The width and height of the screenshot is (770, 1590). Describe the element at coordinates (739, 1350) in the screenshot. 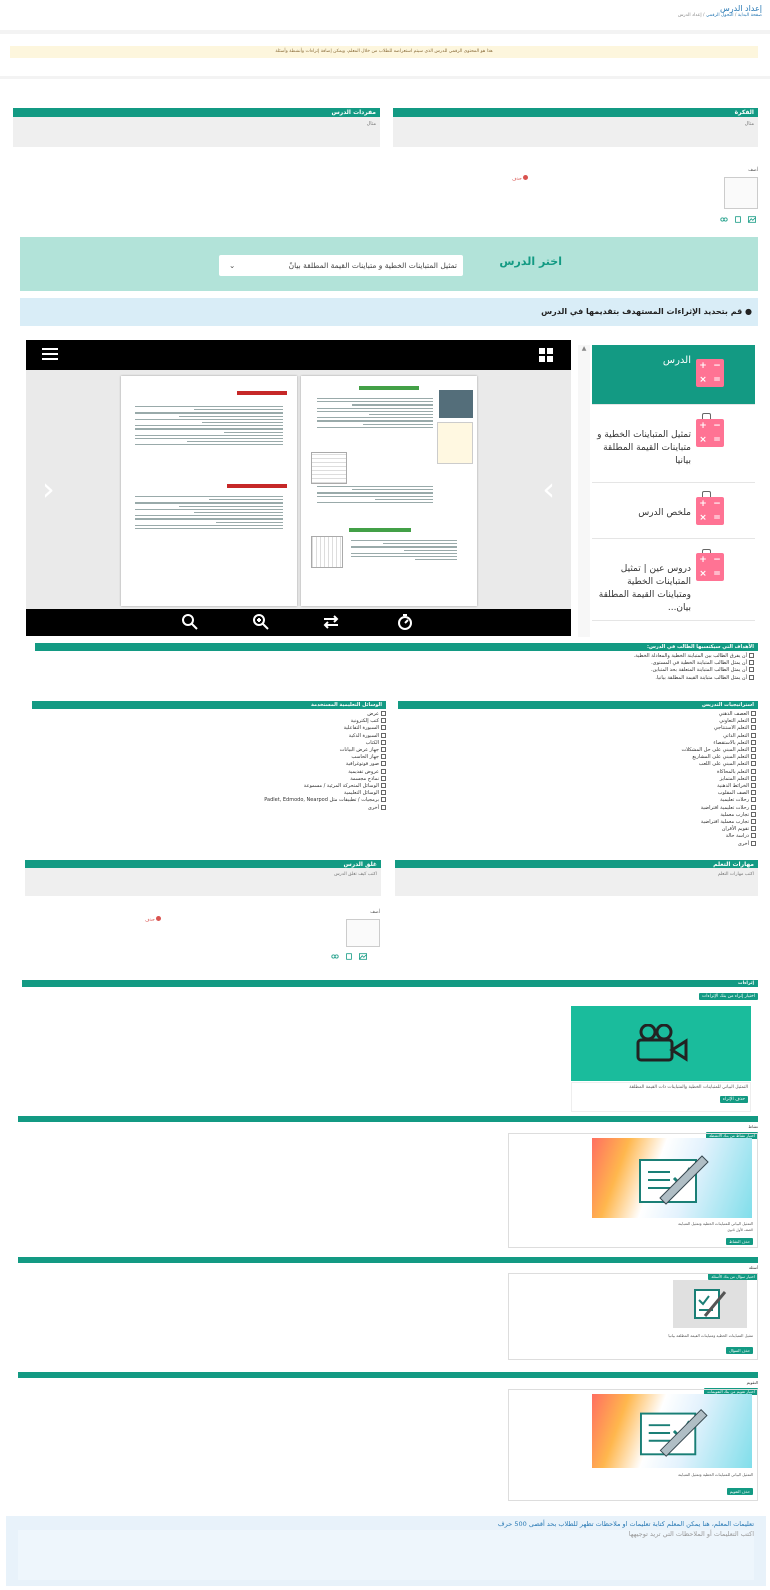

I see `remove-question-button: حذف السؤال` at that location.